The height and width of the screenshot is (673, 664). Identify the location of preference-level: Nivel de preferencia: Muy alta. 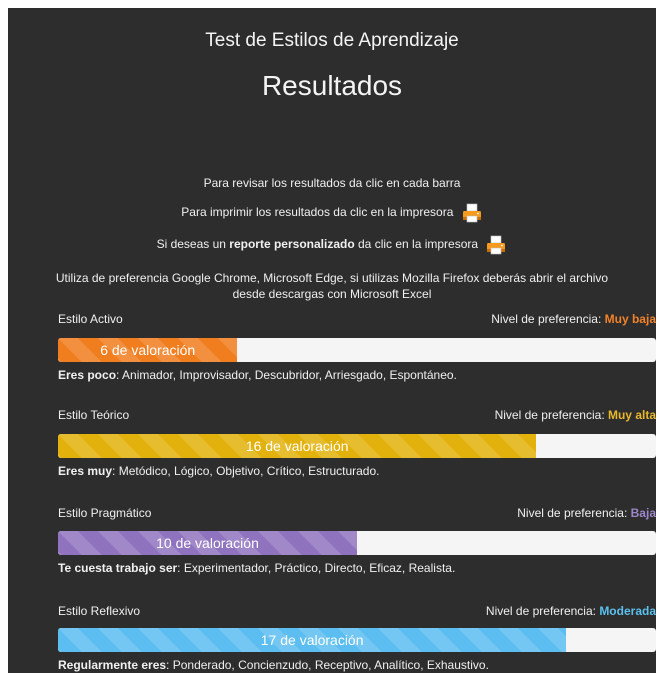
(575, 415).